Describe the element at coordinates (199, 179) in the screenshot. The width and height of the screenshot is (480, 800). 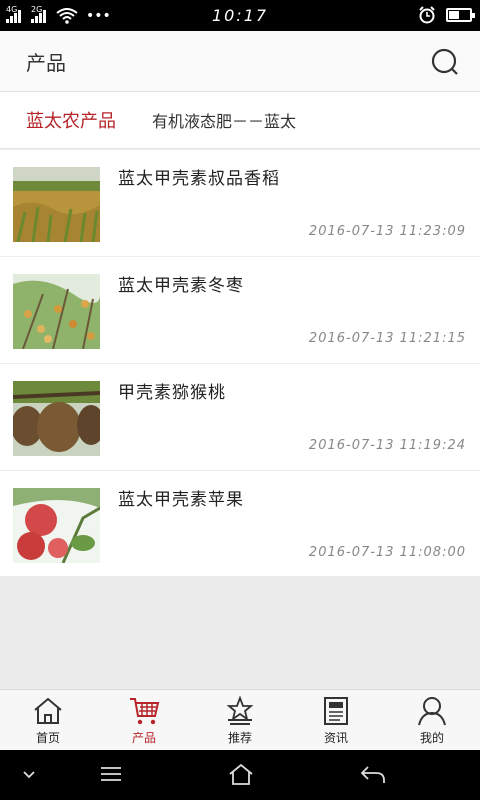
I see `item-title: 蓝太甲壳素叔品香稻` at that location.